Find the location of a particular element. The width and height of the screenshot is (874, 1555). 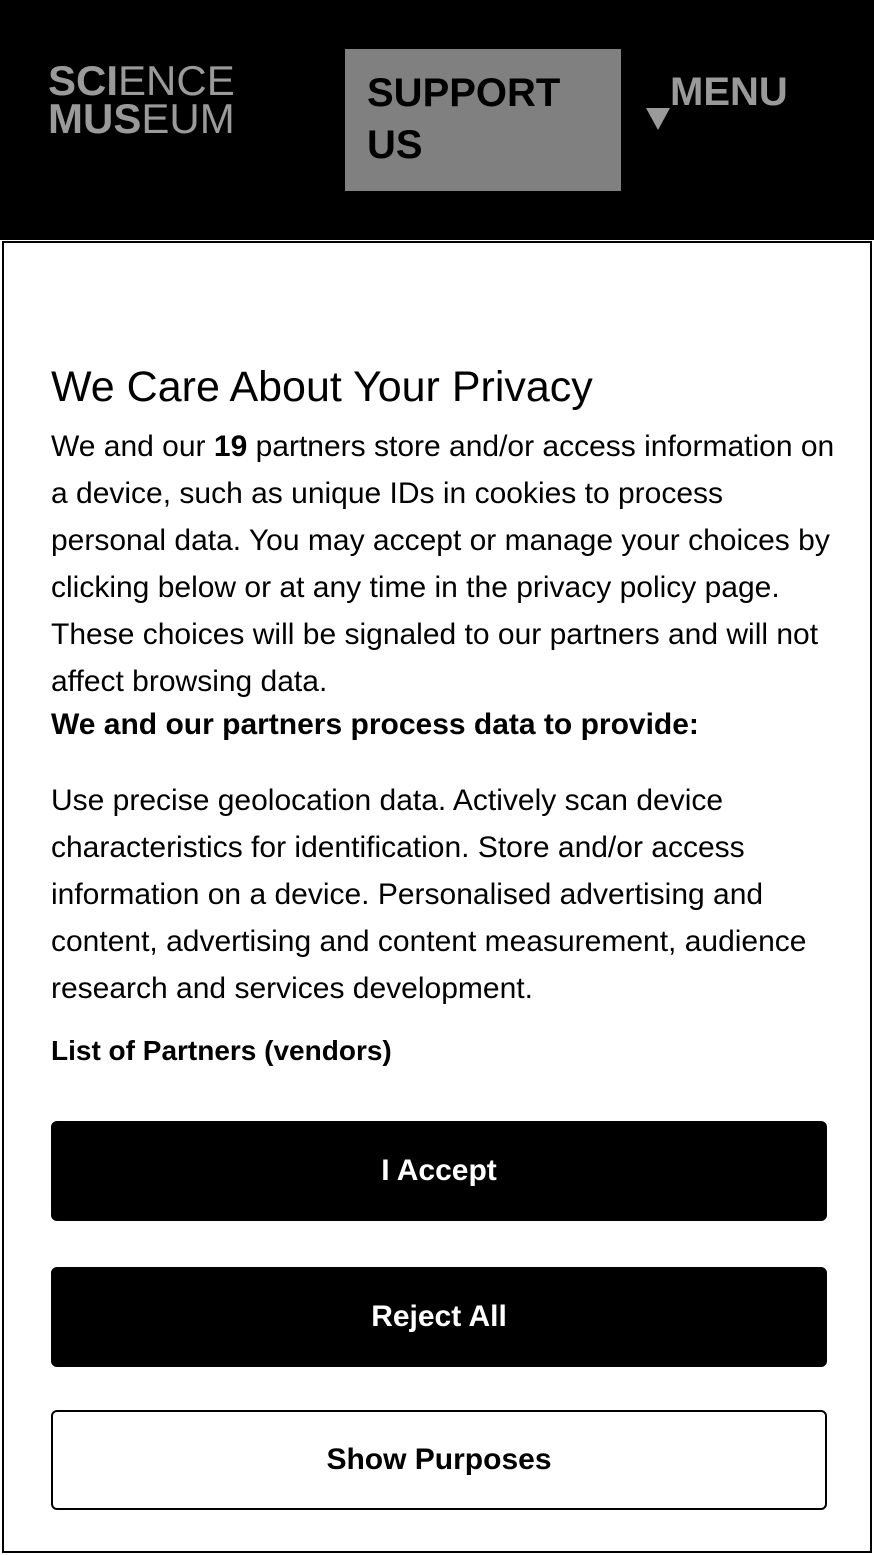

partner-count: 19 is located at coordinates (230, 446).